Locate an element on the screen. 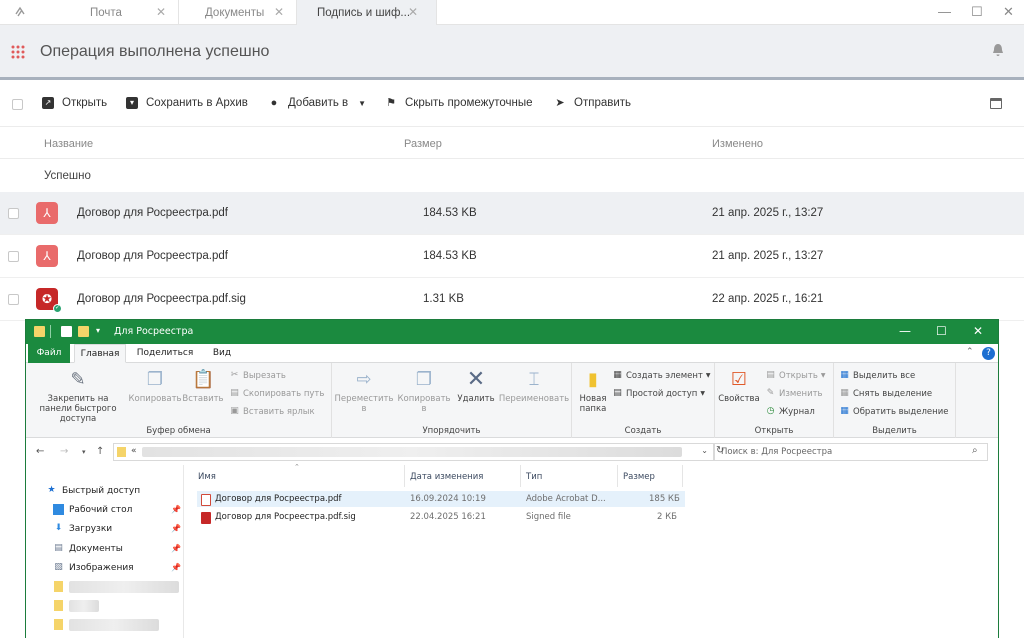 The image size is (1024, 638). select-none-button: ▦ Снять выделение is located at coordinates (885, 393).